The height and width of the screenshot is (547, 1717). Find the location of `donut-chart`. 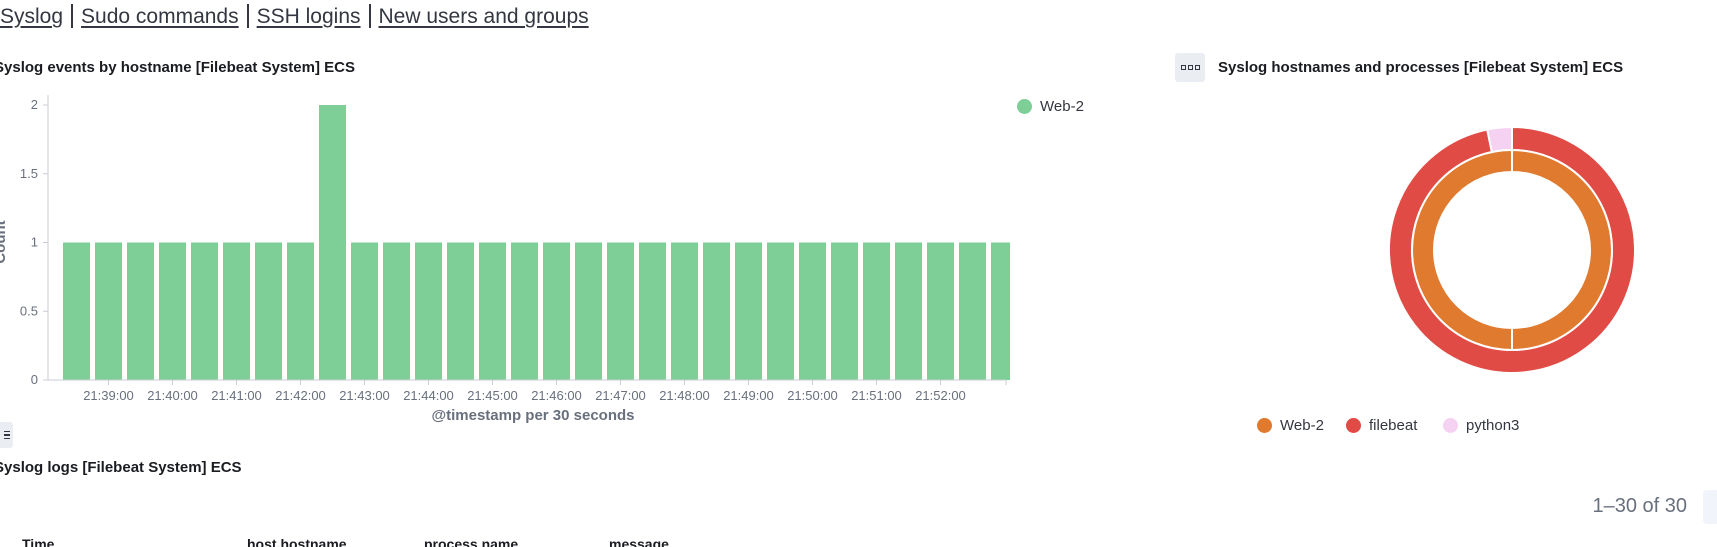

donut-chart is located at coordinates (1512, 249).